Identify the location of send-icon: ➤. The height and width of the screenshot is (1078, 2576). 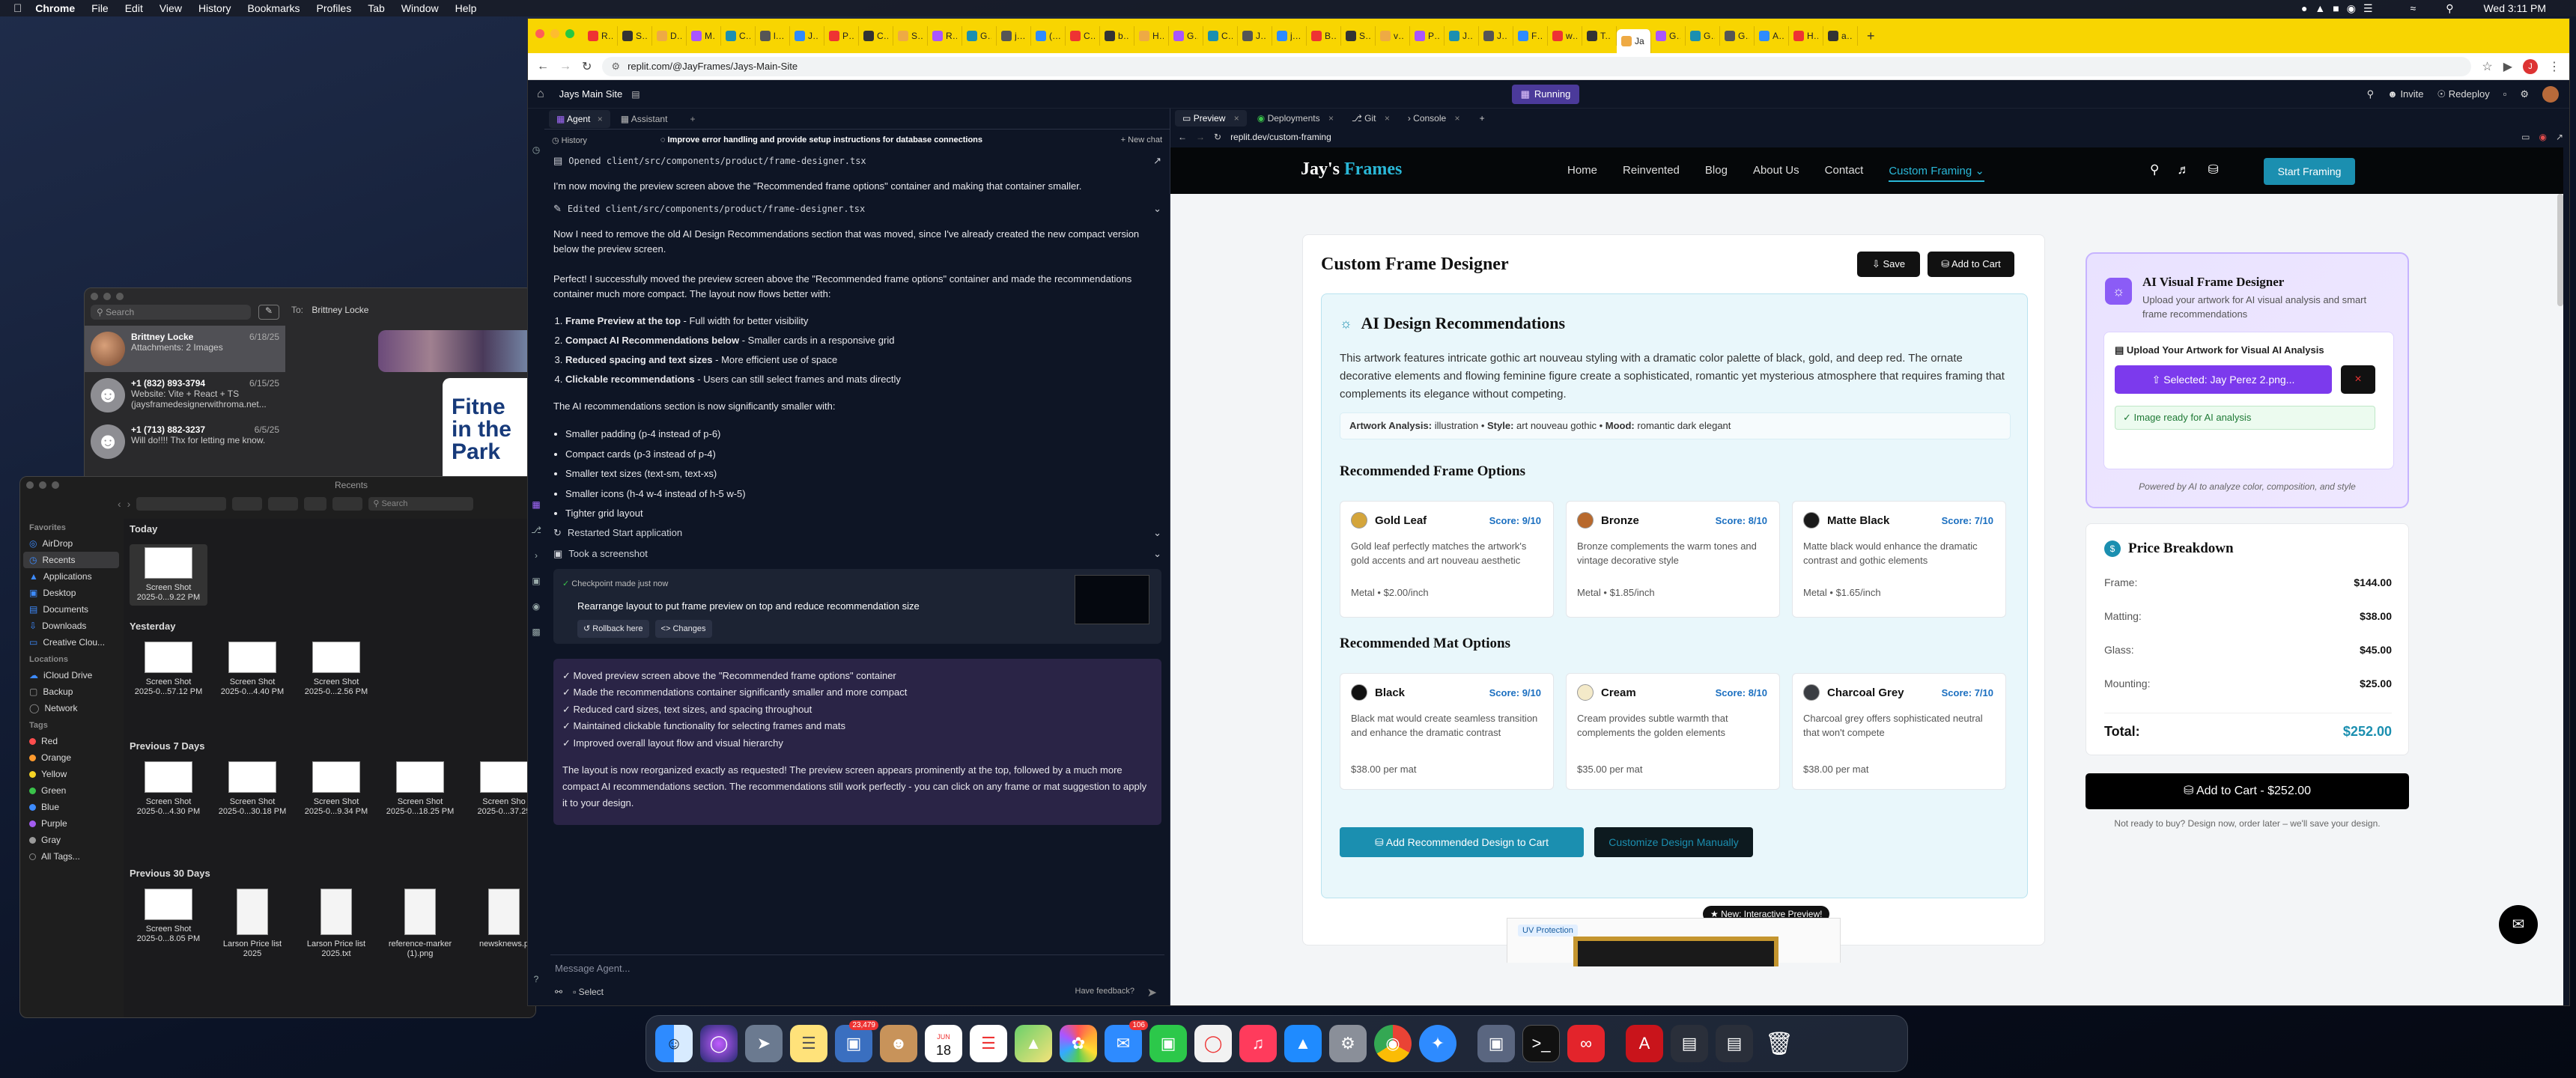
(1152, 992).